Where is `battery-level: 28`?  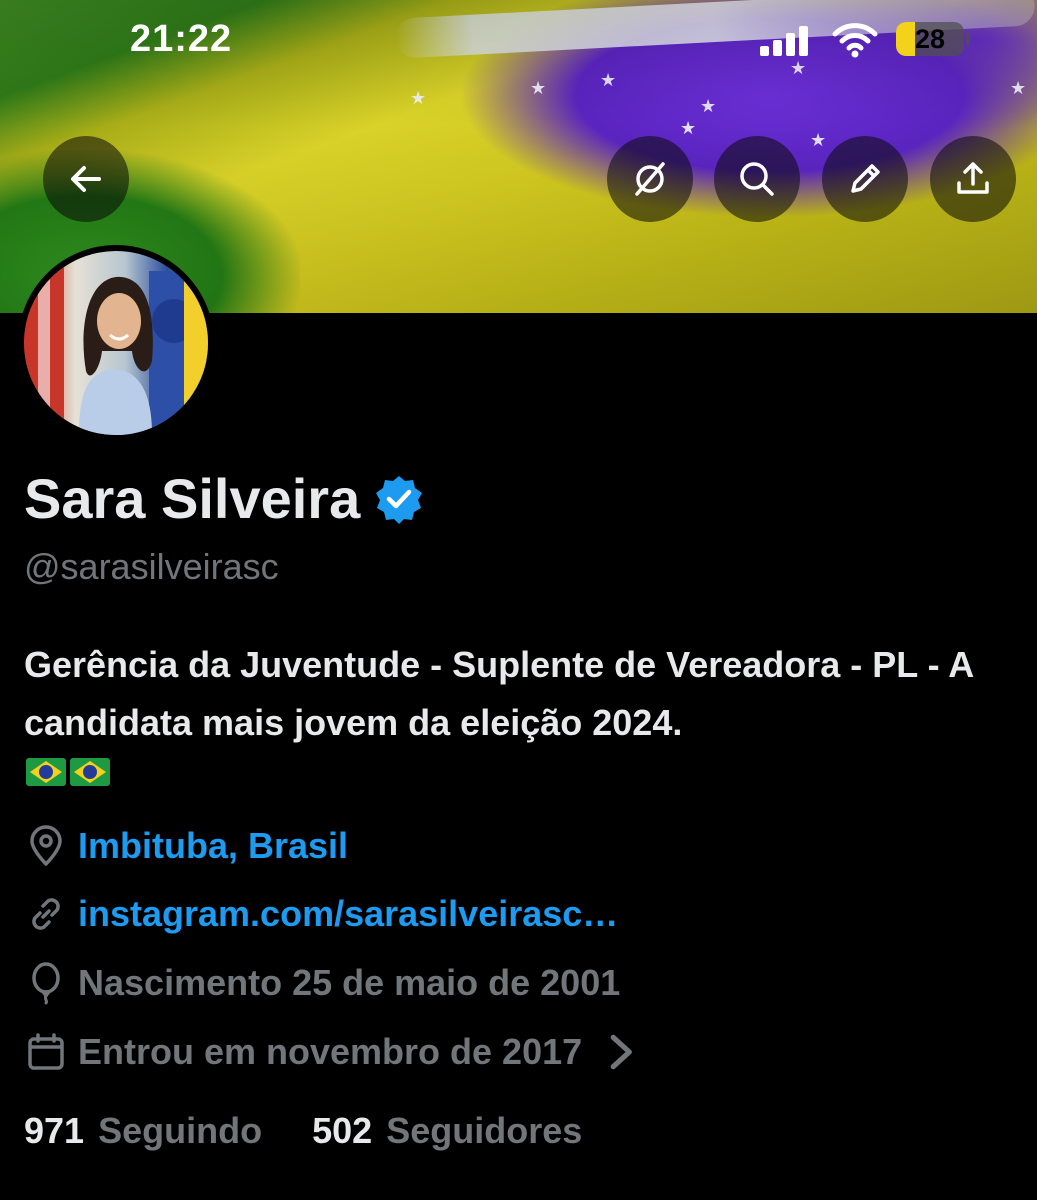 battery-level: 28 is located at coordinates (930, 39).